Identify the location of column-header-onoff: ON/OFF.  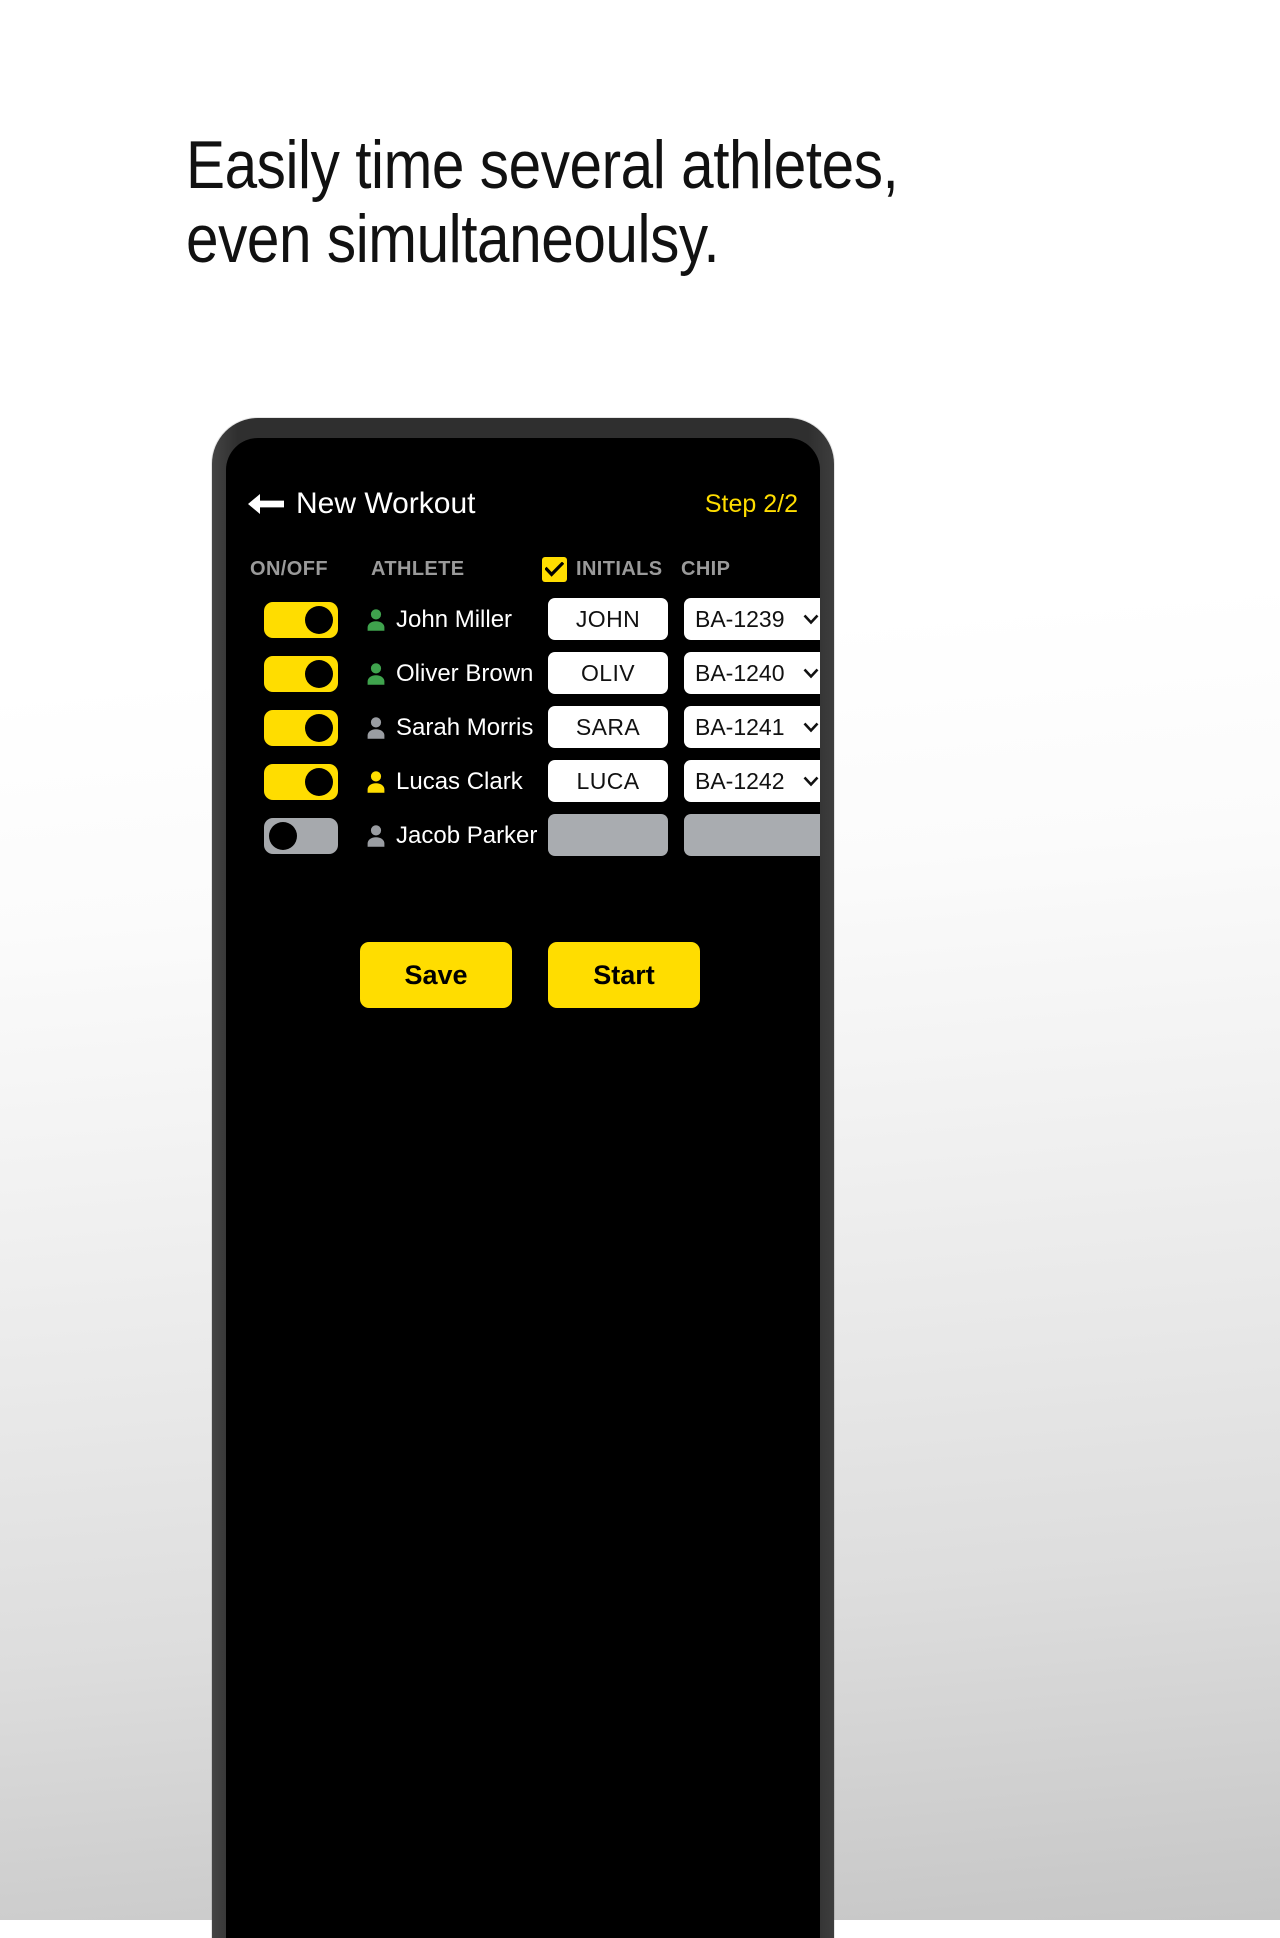
(289, 569).